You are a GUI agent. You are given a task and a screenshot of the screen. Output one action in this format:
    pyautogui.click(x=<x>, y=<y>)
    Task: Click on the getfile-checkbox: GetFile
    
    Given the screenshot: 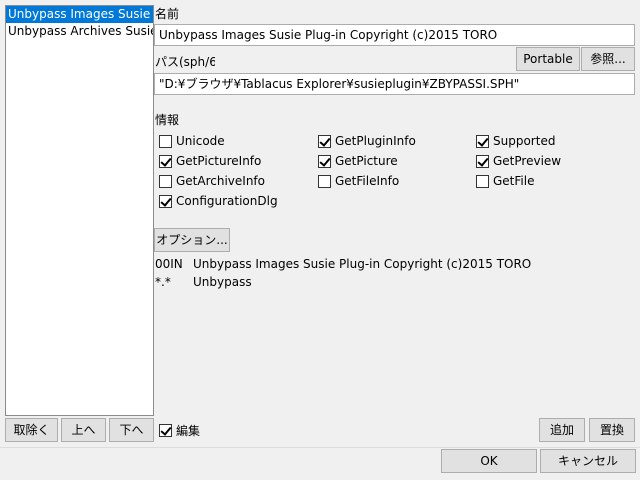 What is the action you would take?
    pyautogui.click(x=505, y=181)
    